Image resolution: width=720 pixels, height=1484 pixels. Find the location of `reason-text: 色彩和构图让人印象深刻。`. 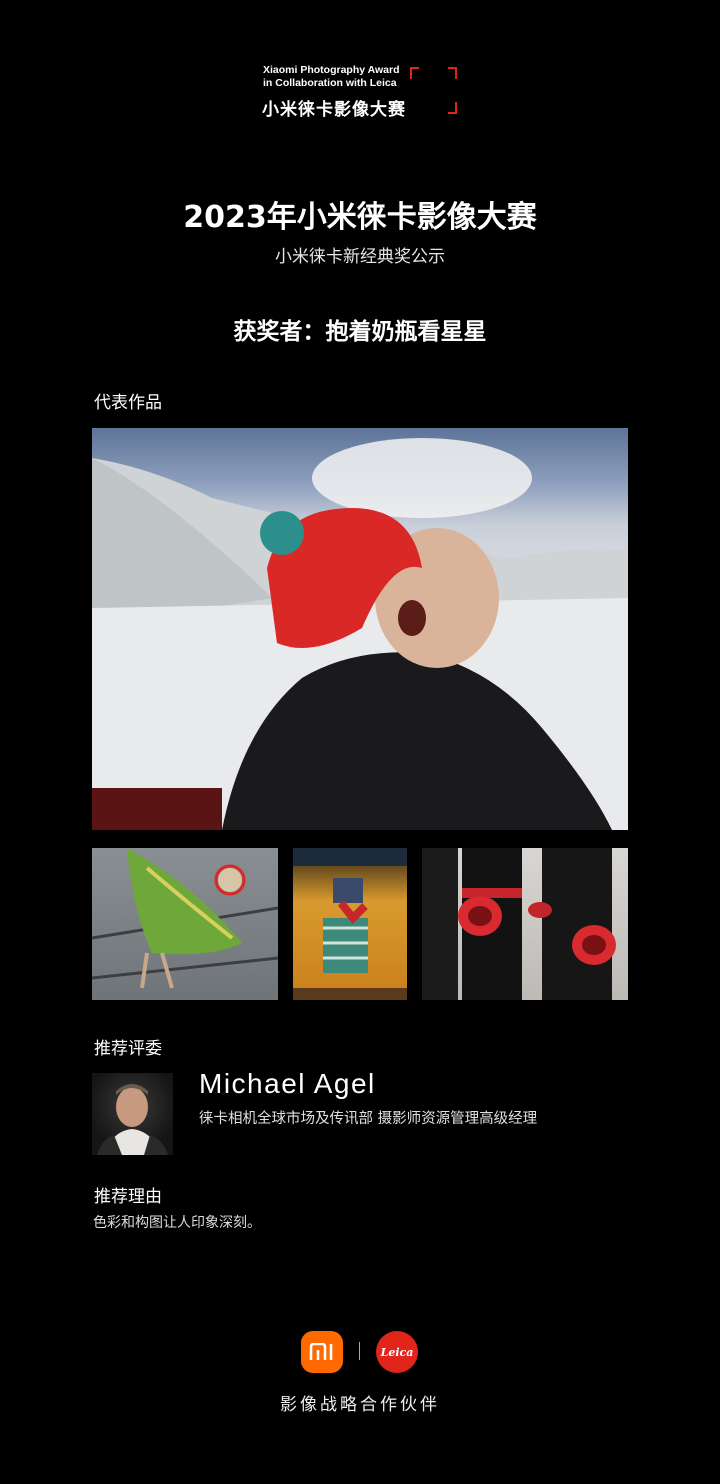

reason-text: 色彩和构图让人印象深刻。 is located at coordinates (177, 1223).